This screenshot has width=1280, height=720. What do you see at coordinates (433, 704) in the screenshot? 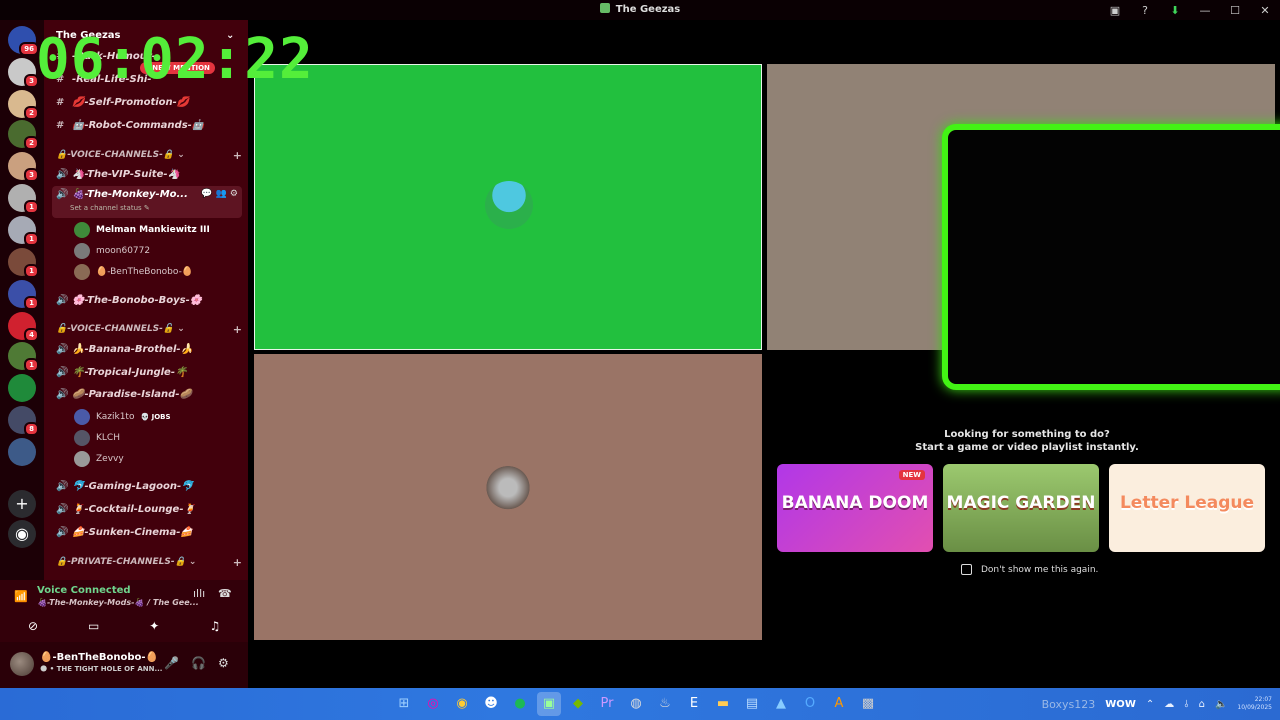
I see `copilot-icon: ◎` at bounding box center [433, 704].